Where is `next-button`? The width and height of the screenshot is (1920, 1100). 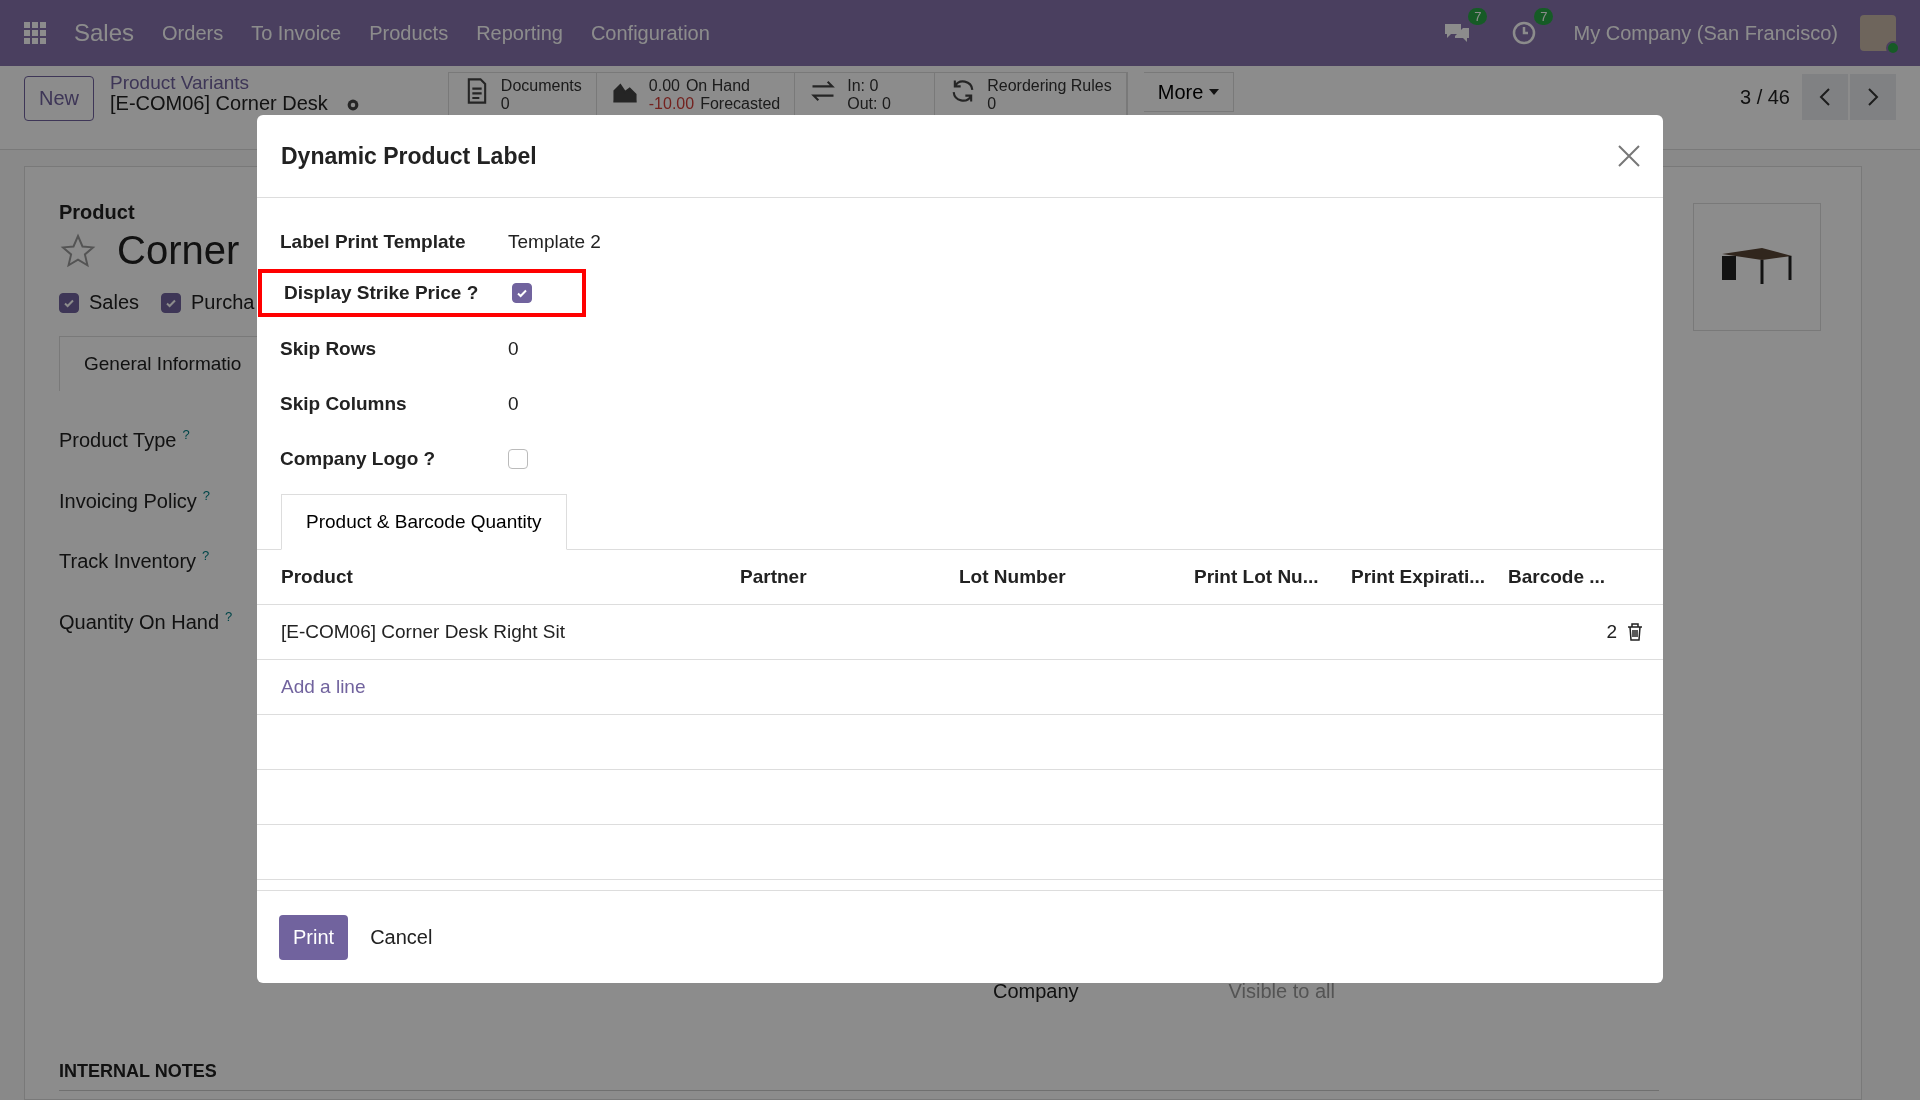
next-button is located at coordinates (1873, 97).